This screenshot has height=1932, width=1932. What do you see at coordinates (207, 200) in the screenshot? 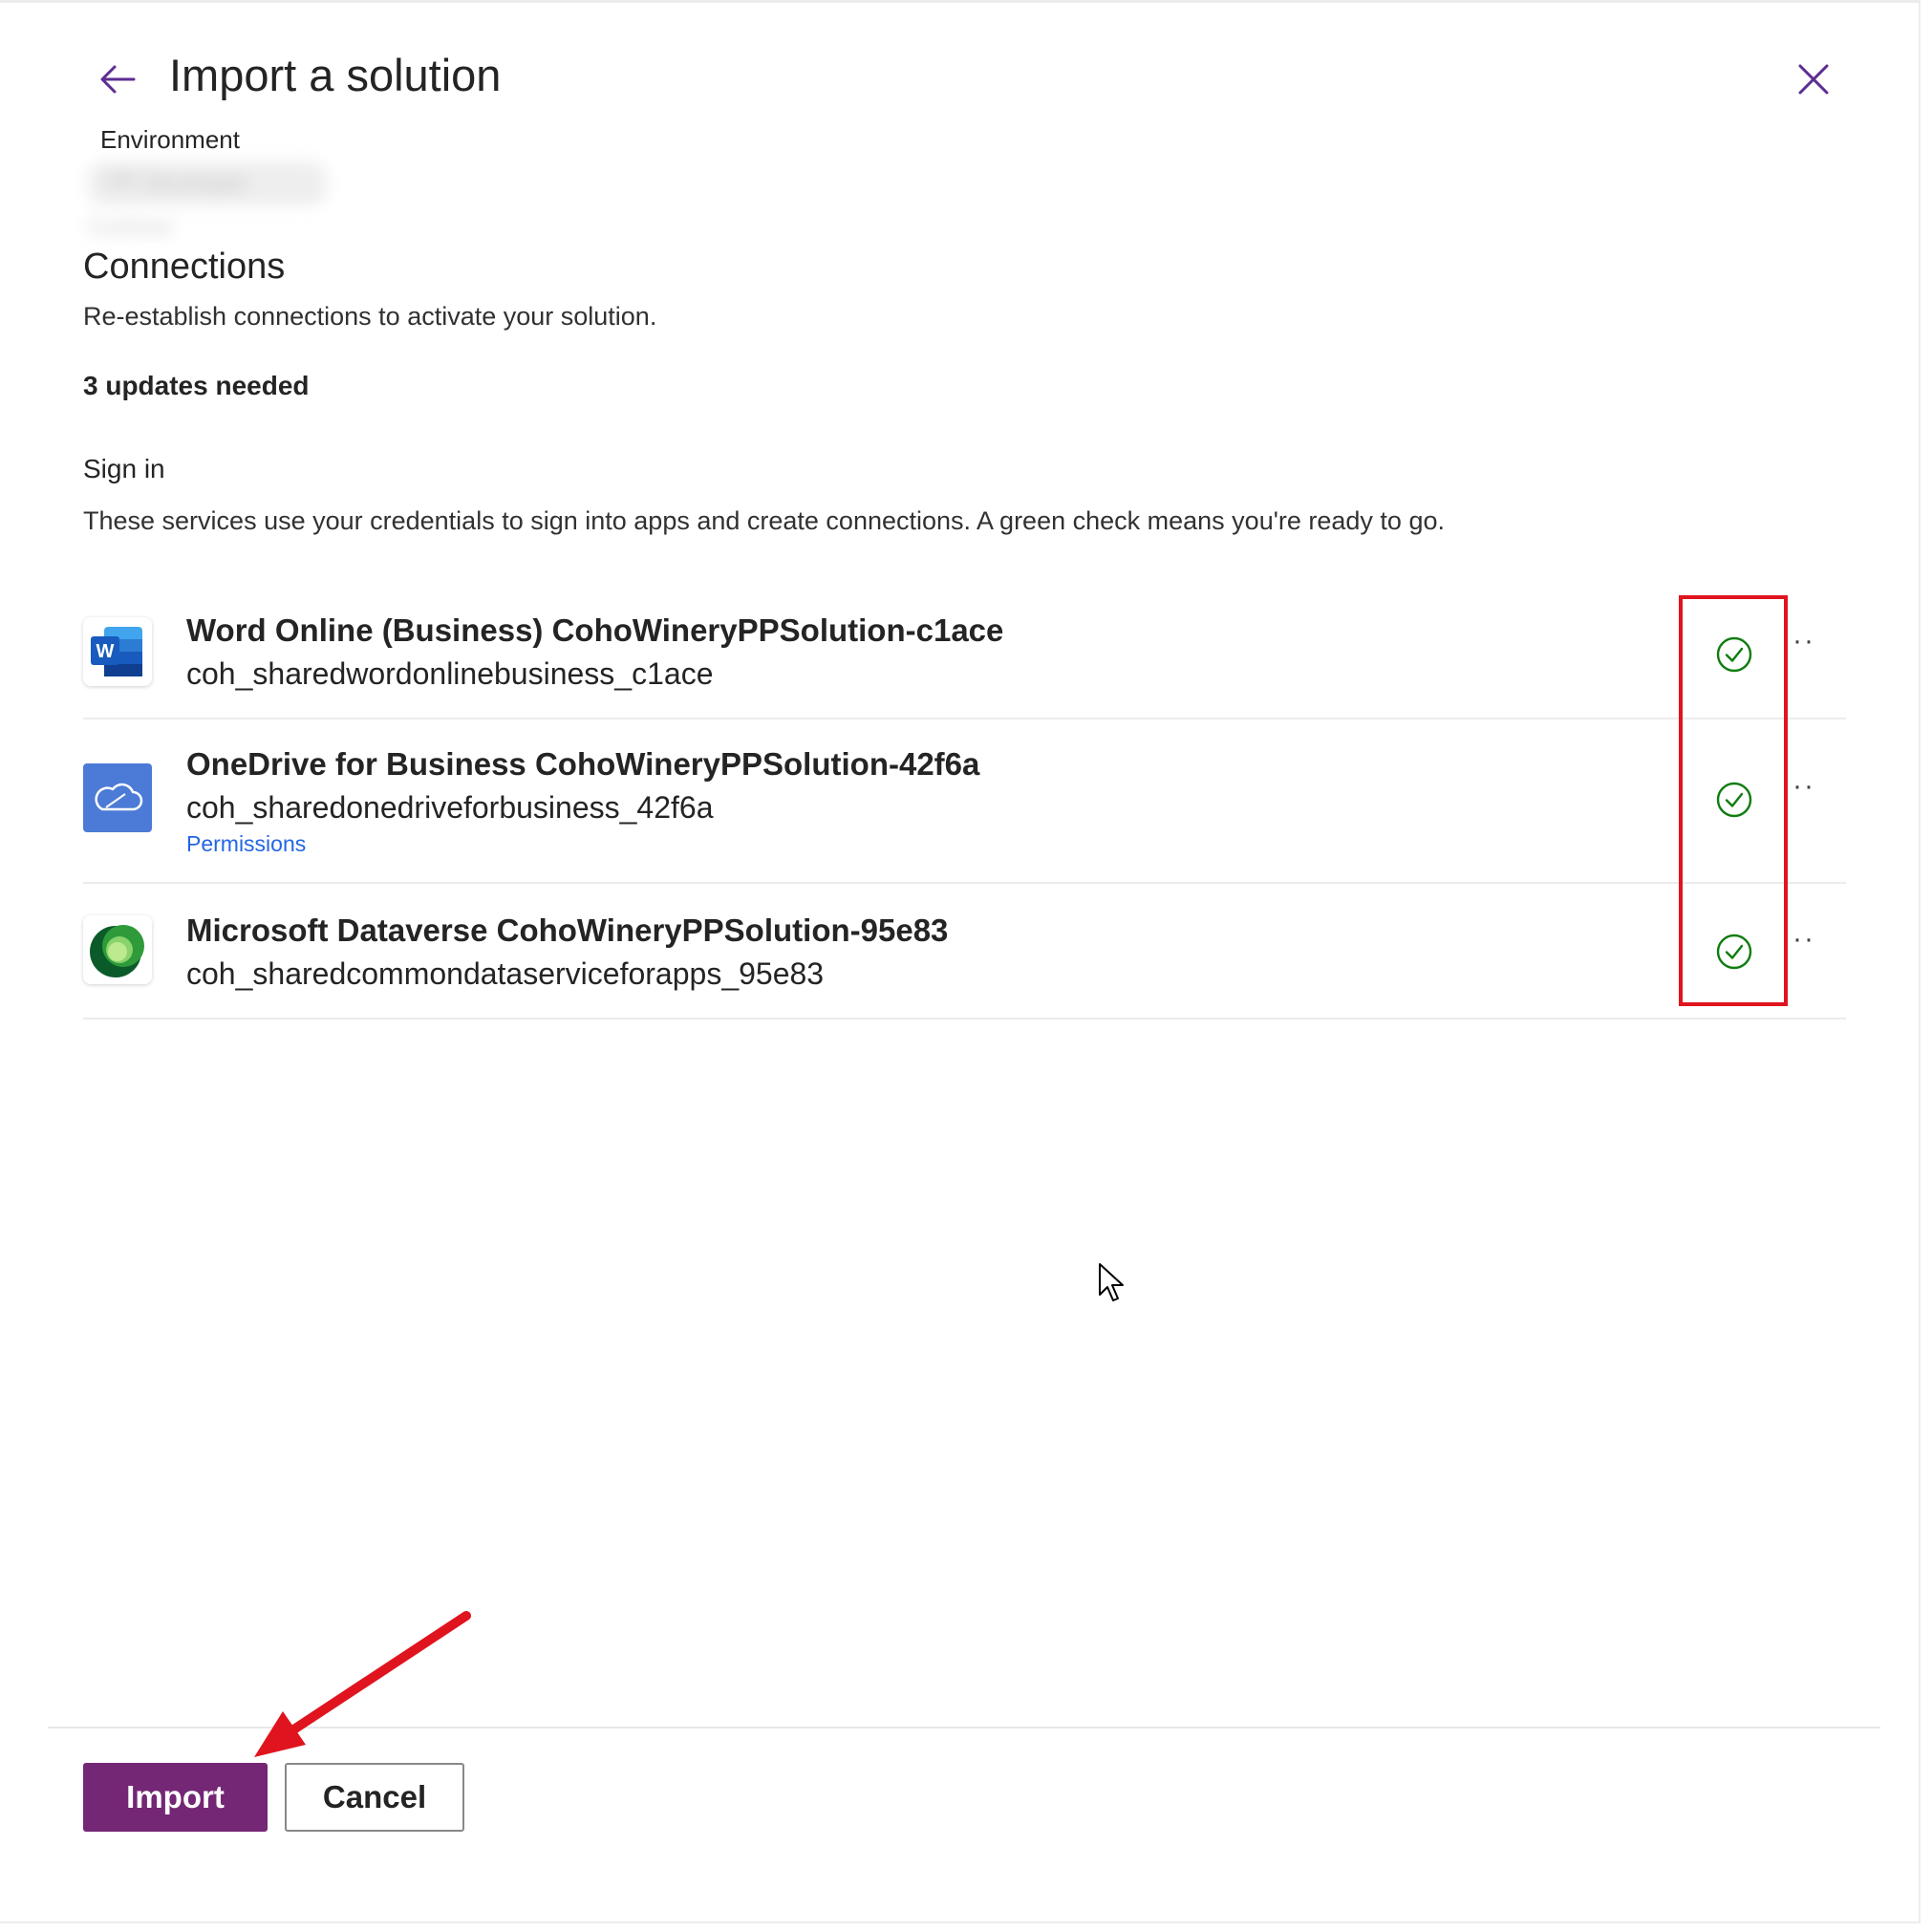
I see `environment-value-blurred: PP Developer Contoso` at bounding box center [207, 200].